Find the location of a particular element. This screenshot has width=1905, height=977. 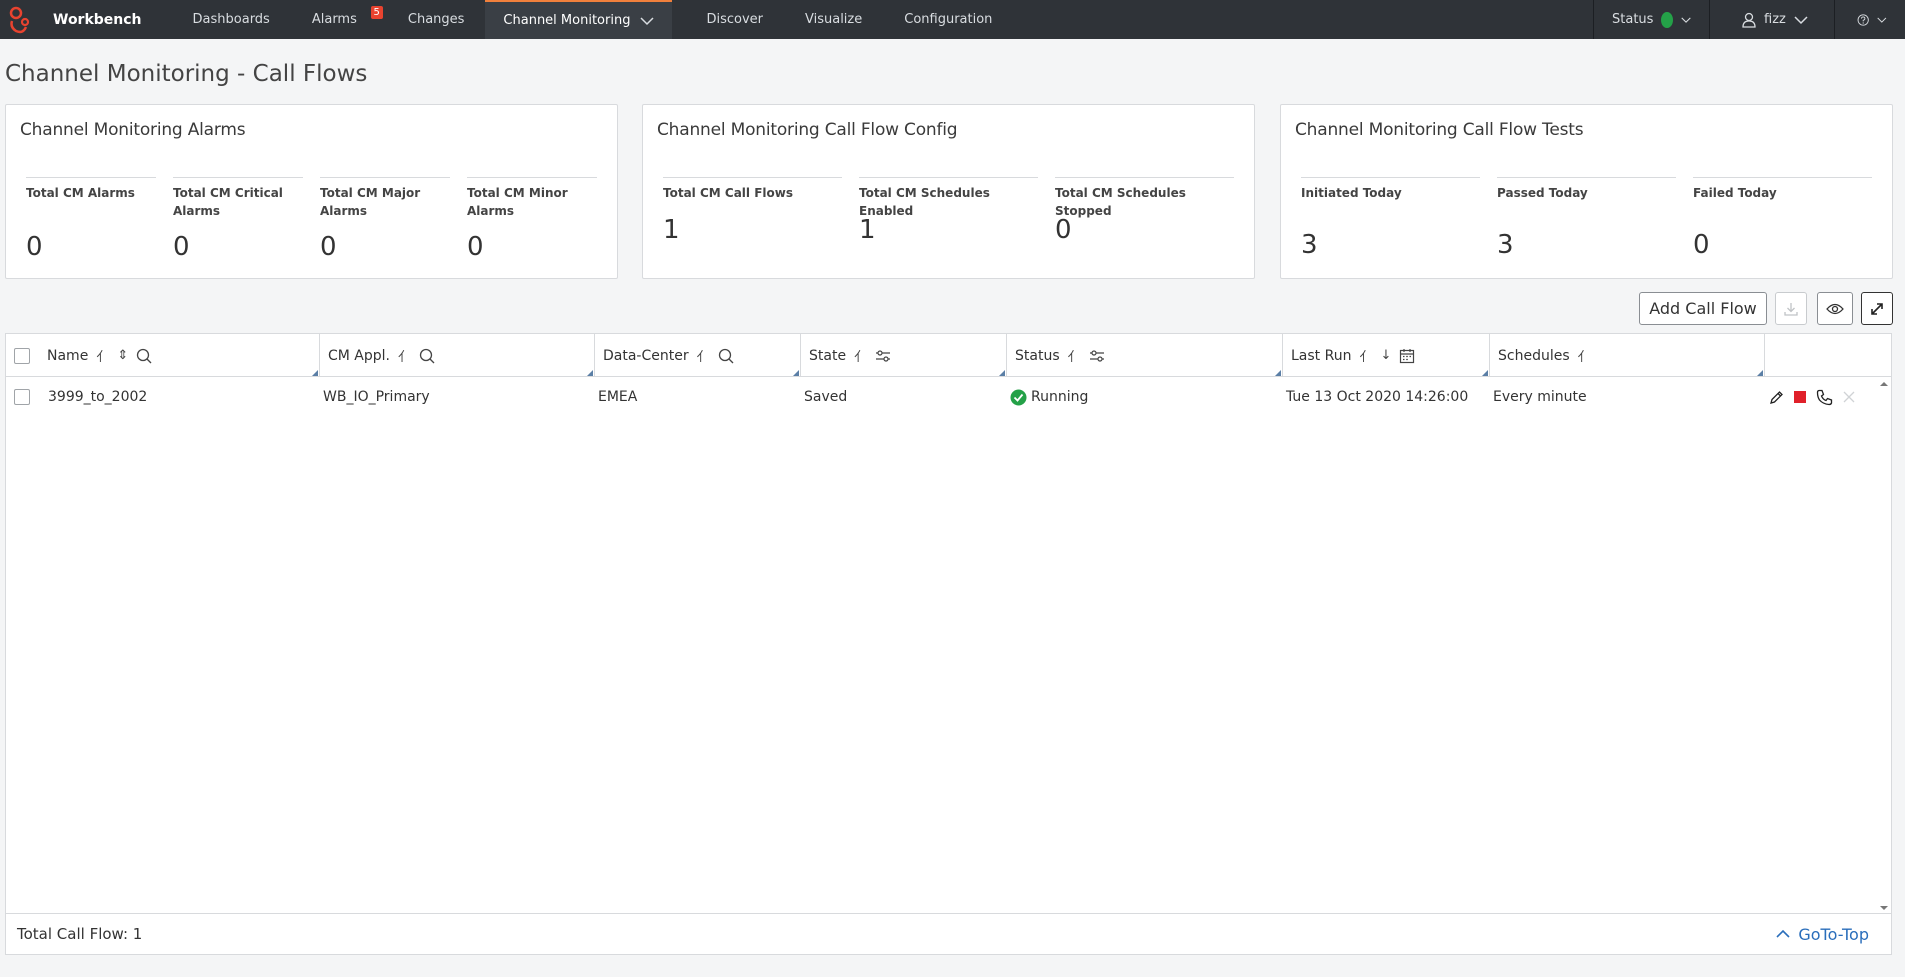

sort-descending-icon: ↓ is located at coordinates (1385, 355).